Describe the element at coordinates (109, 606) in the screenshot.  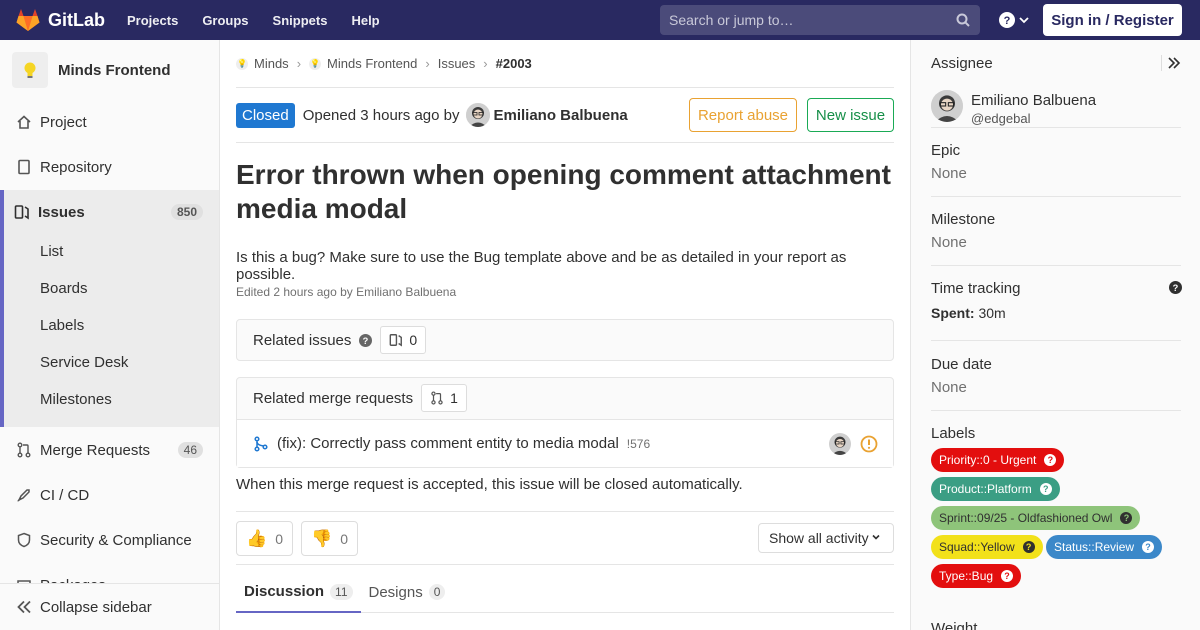
I see `collapse-sidebar-button: Collapse sidebar` at that location.